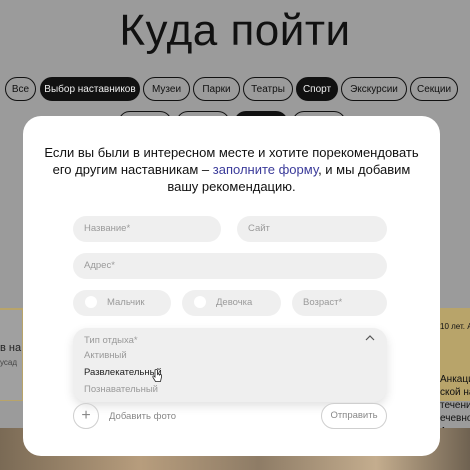 The width and height of the screenshot is (470, 470). I want to click on plus-icon: +, so click(86, 415).